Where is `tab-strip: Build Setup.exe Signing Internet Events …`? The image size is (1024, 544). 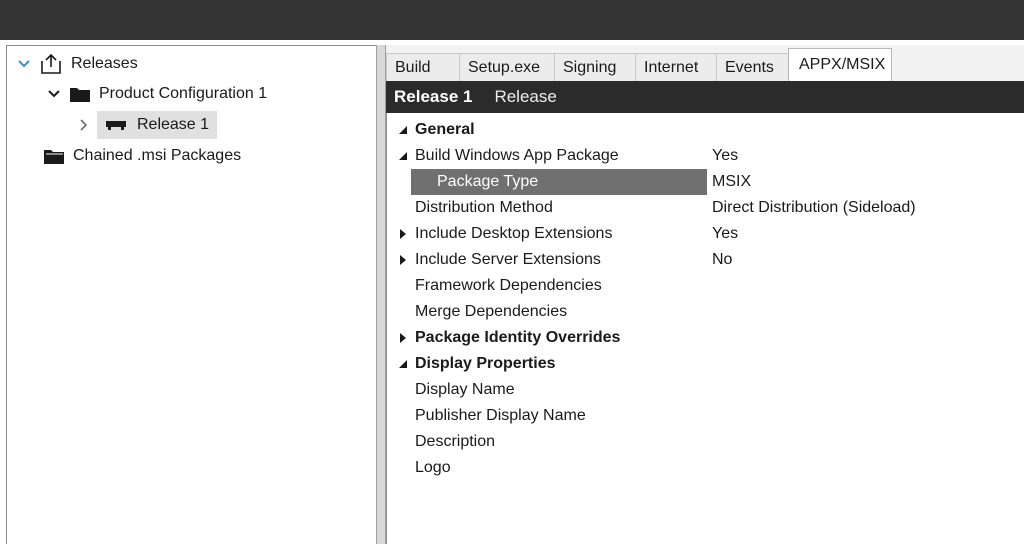 tab-strip: Build Setup.exe Signing Internet Events … is located at coordinates (705, 63).